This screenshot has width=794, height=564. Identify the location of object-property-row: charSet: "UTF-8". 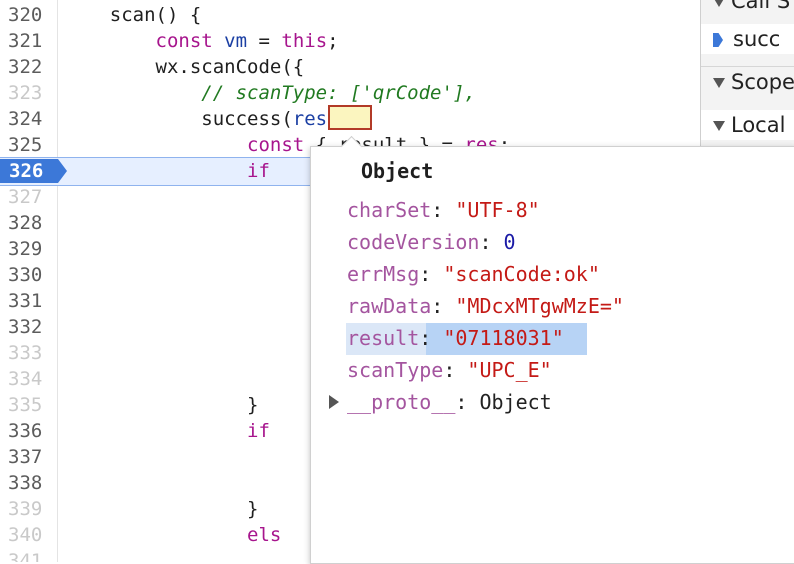
(443, 210).